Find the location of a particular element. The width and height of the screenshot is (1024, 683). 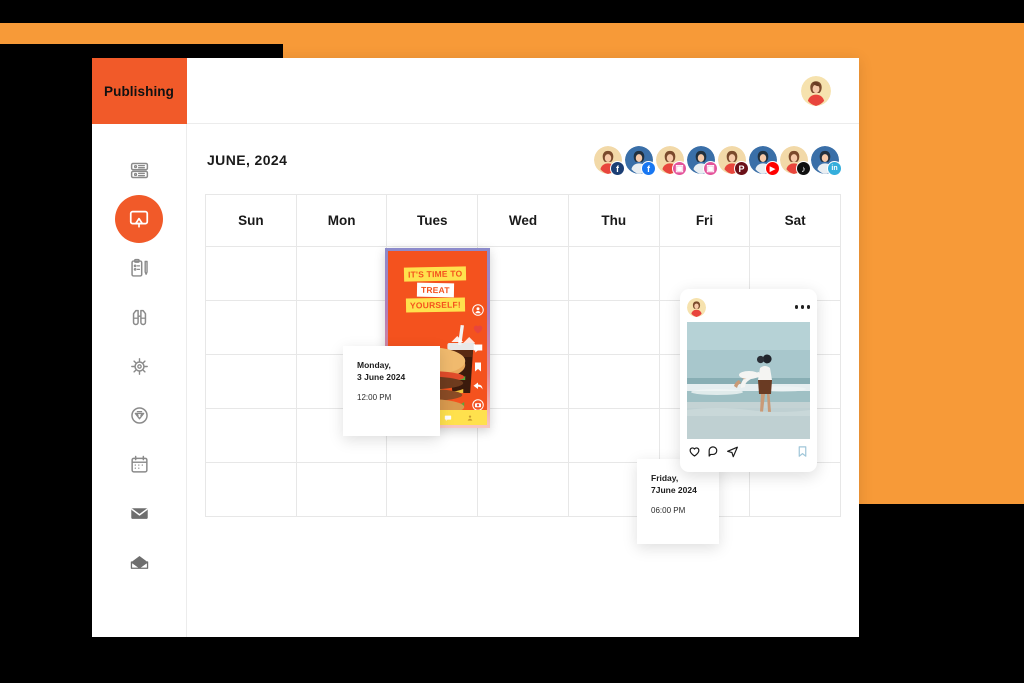

sidebar-item-content is located at coordinates (139, 268).